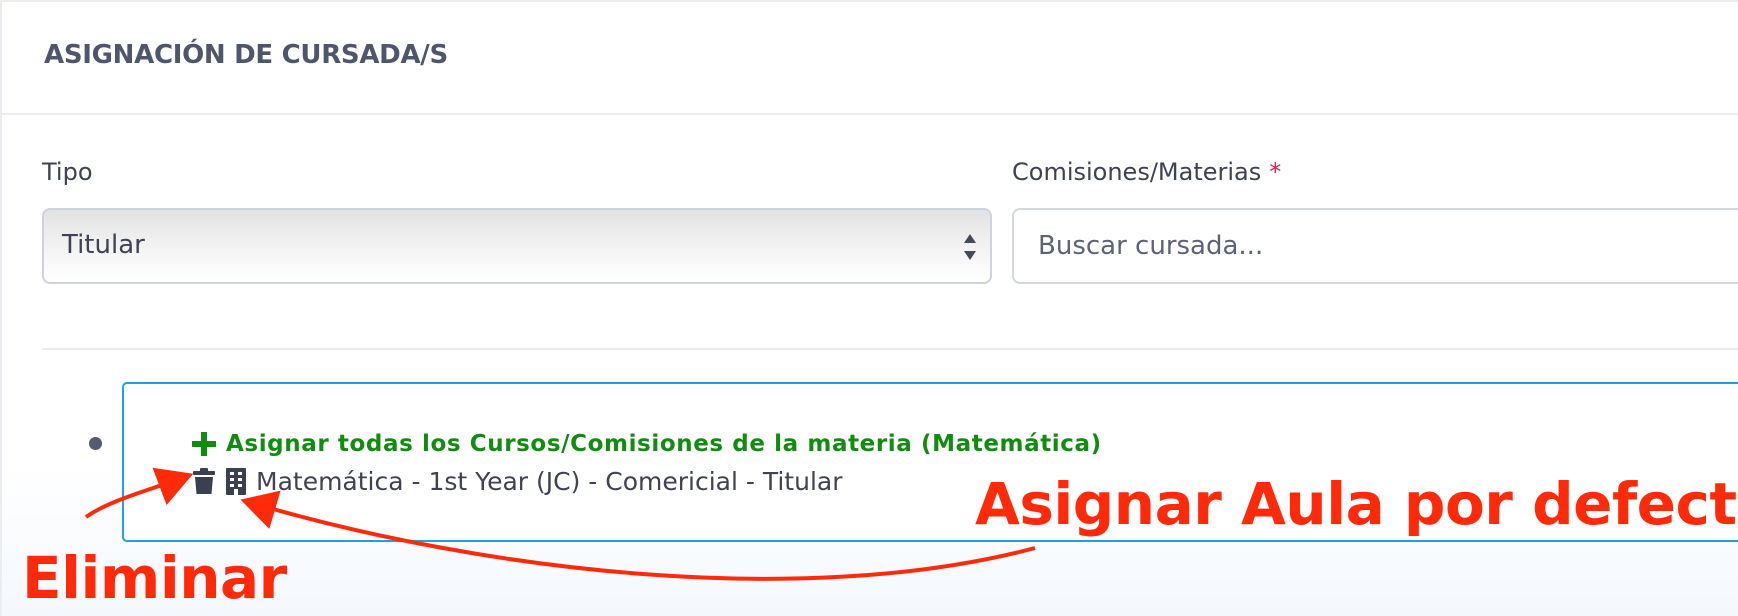 The height and width of the screenshot is (616, 1738). Describe the element at coordinates (246, 55) in the screenshot. I see `card-title: ASIGNACIÓN DE CURSADA/S` at that location.